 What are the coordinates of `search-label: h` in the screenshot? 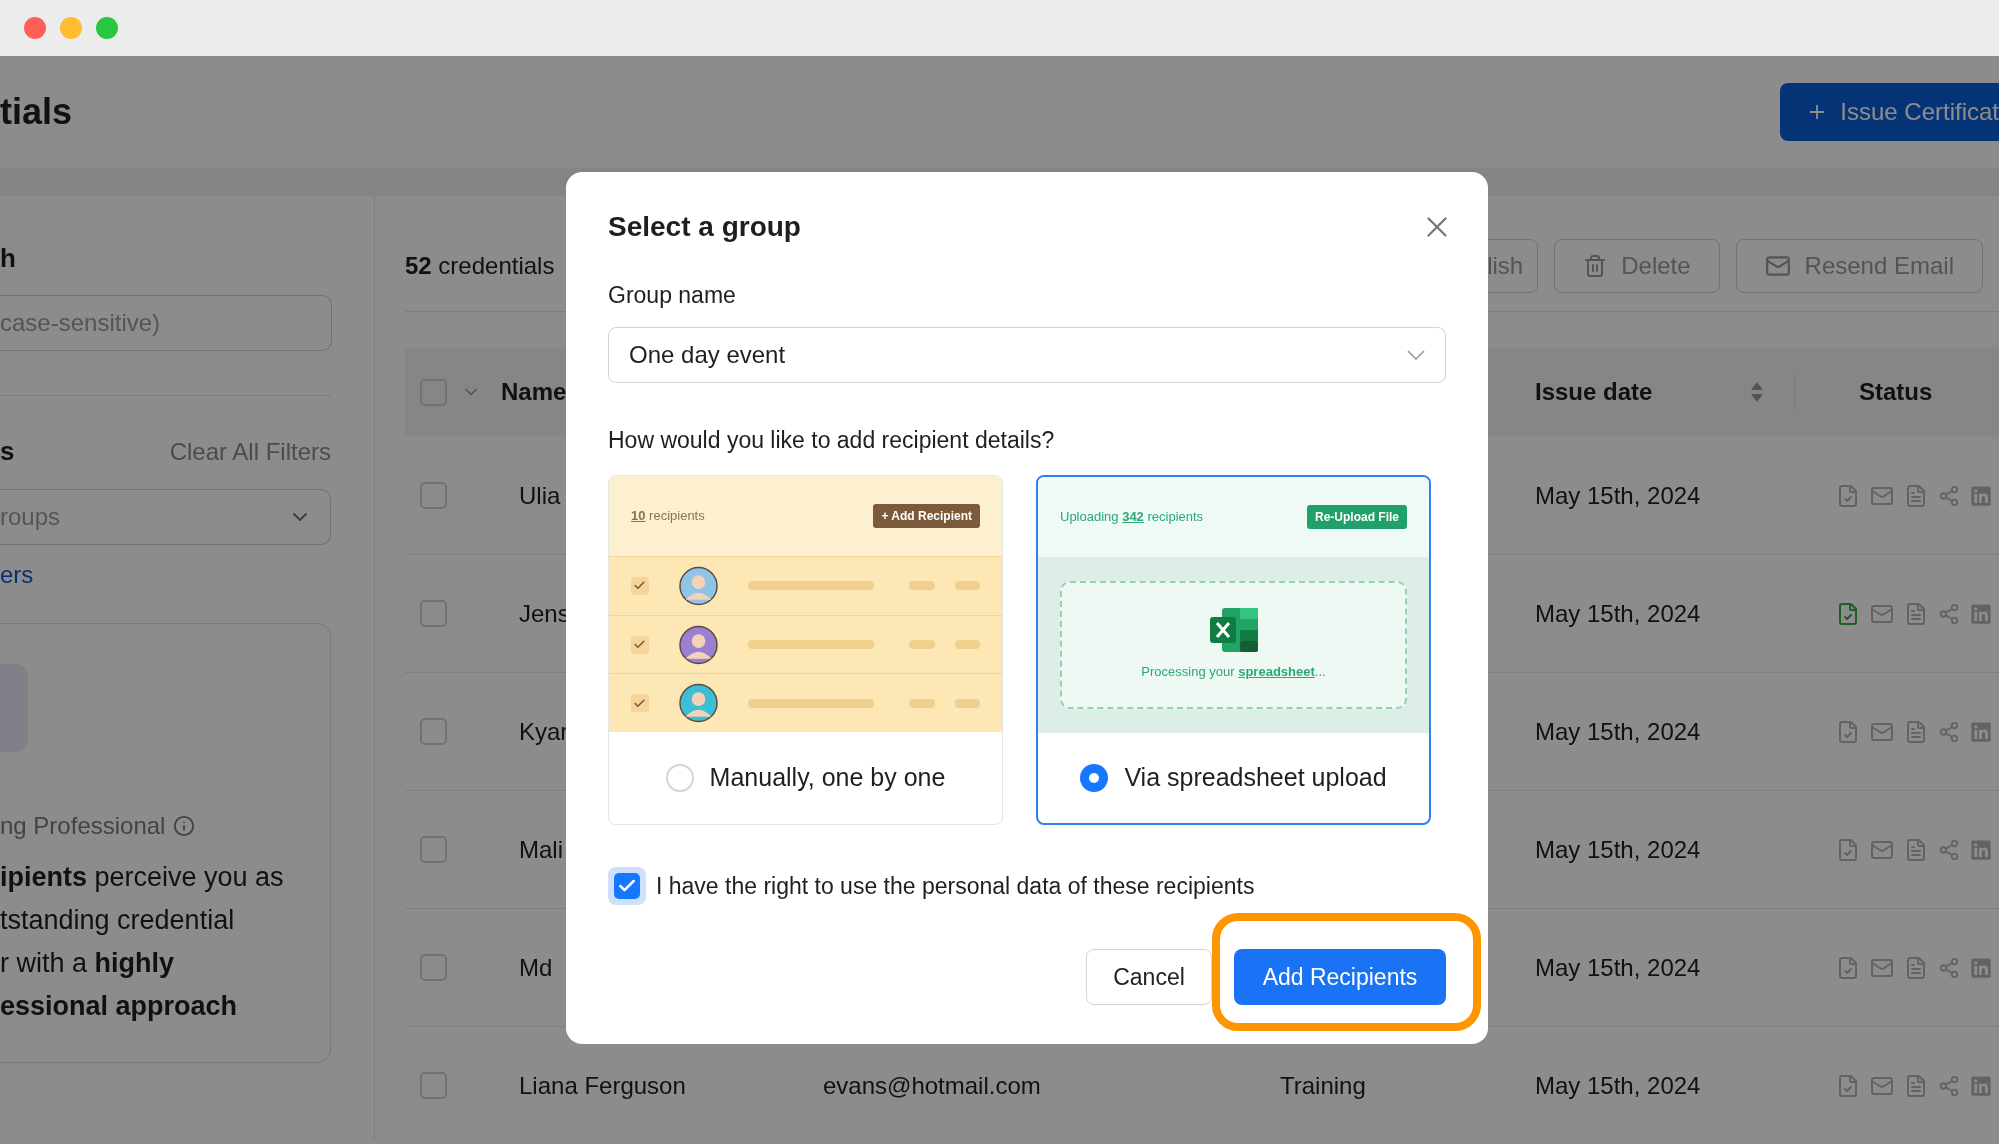 It's located at (8, 258).